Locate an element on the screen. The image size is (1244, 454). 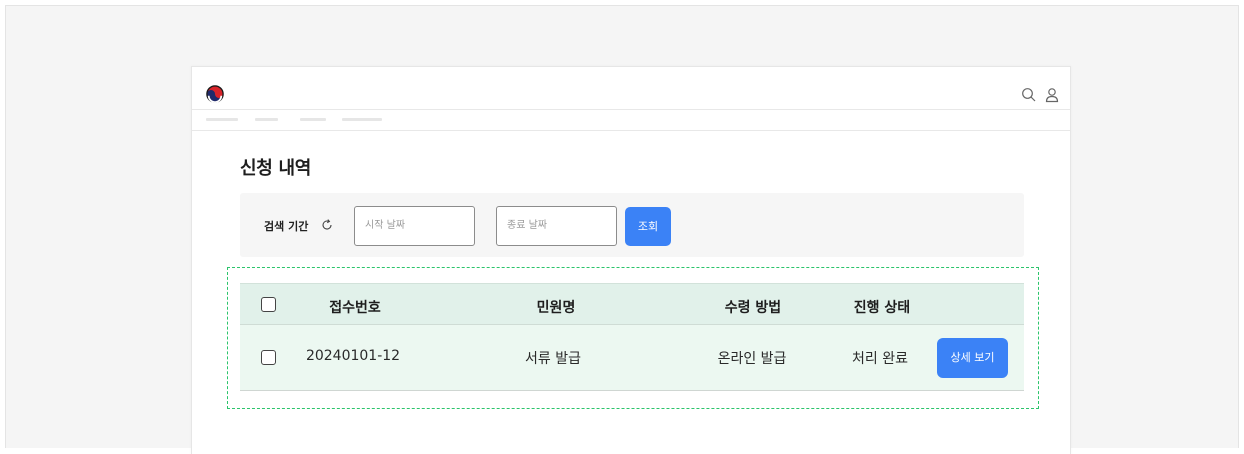
column-header-petition-name: 민원명 is located at coordinates (556, 308).